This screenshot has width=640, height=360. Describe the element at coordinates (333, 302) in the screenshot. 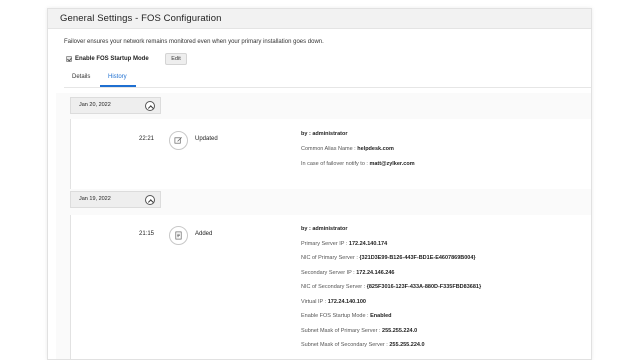

I see `detail-virtual-ip: Virtual IP : 172.24.140.100` at that location.